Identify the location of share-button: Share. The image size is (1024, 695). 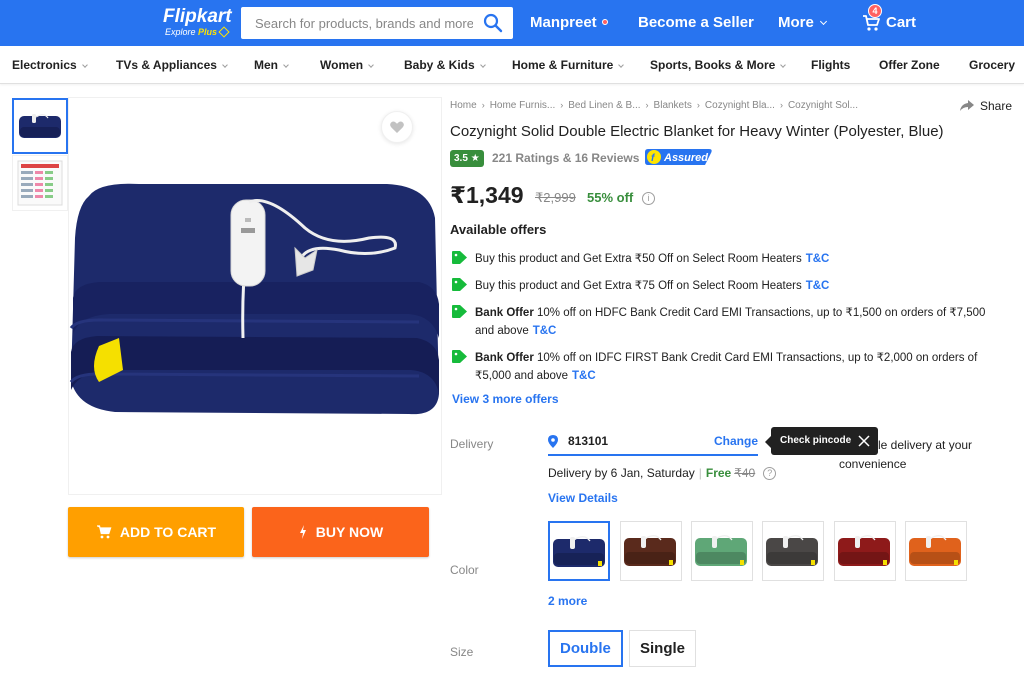
(986, 106).